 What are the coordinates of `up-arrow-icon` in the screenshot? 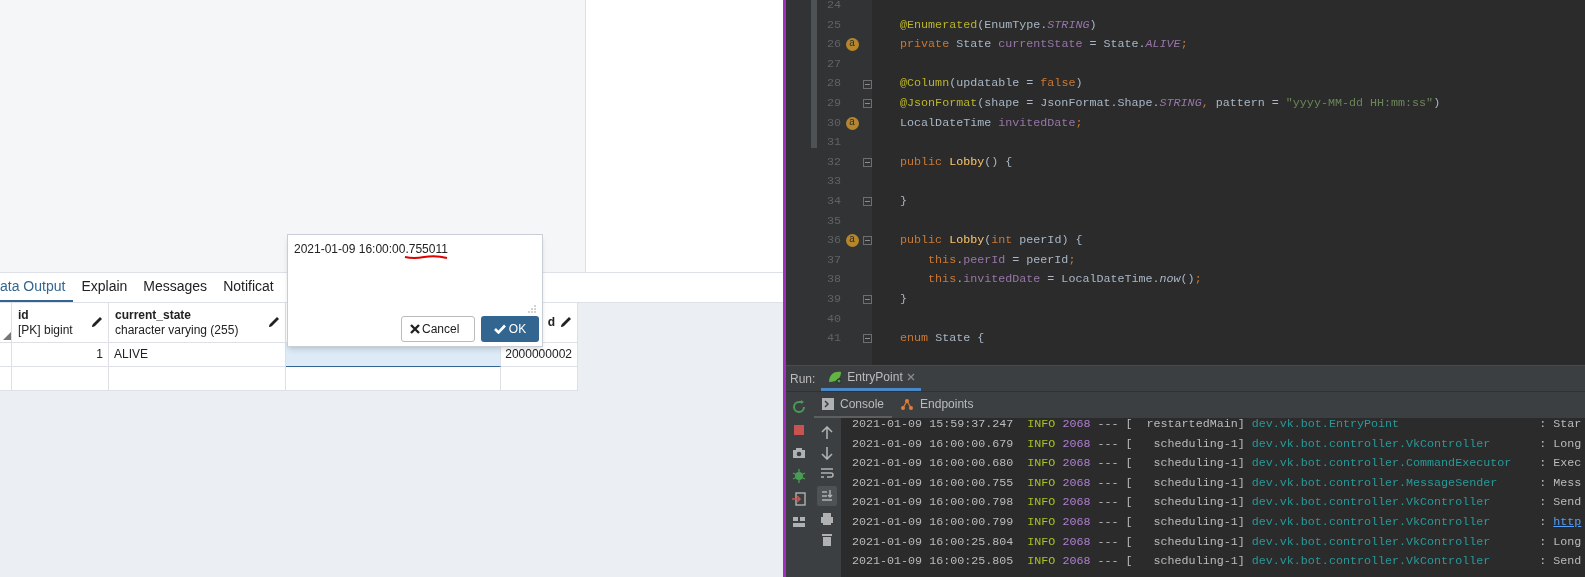 It's located at (826, 433).